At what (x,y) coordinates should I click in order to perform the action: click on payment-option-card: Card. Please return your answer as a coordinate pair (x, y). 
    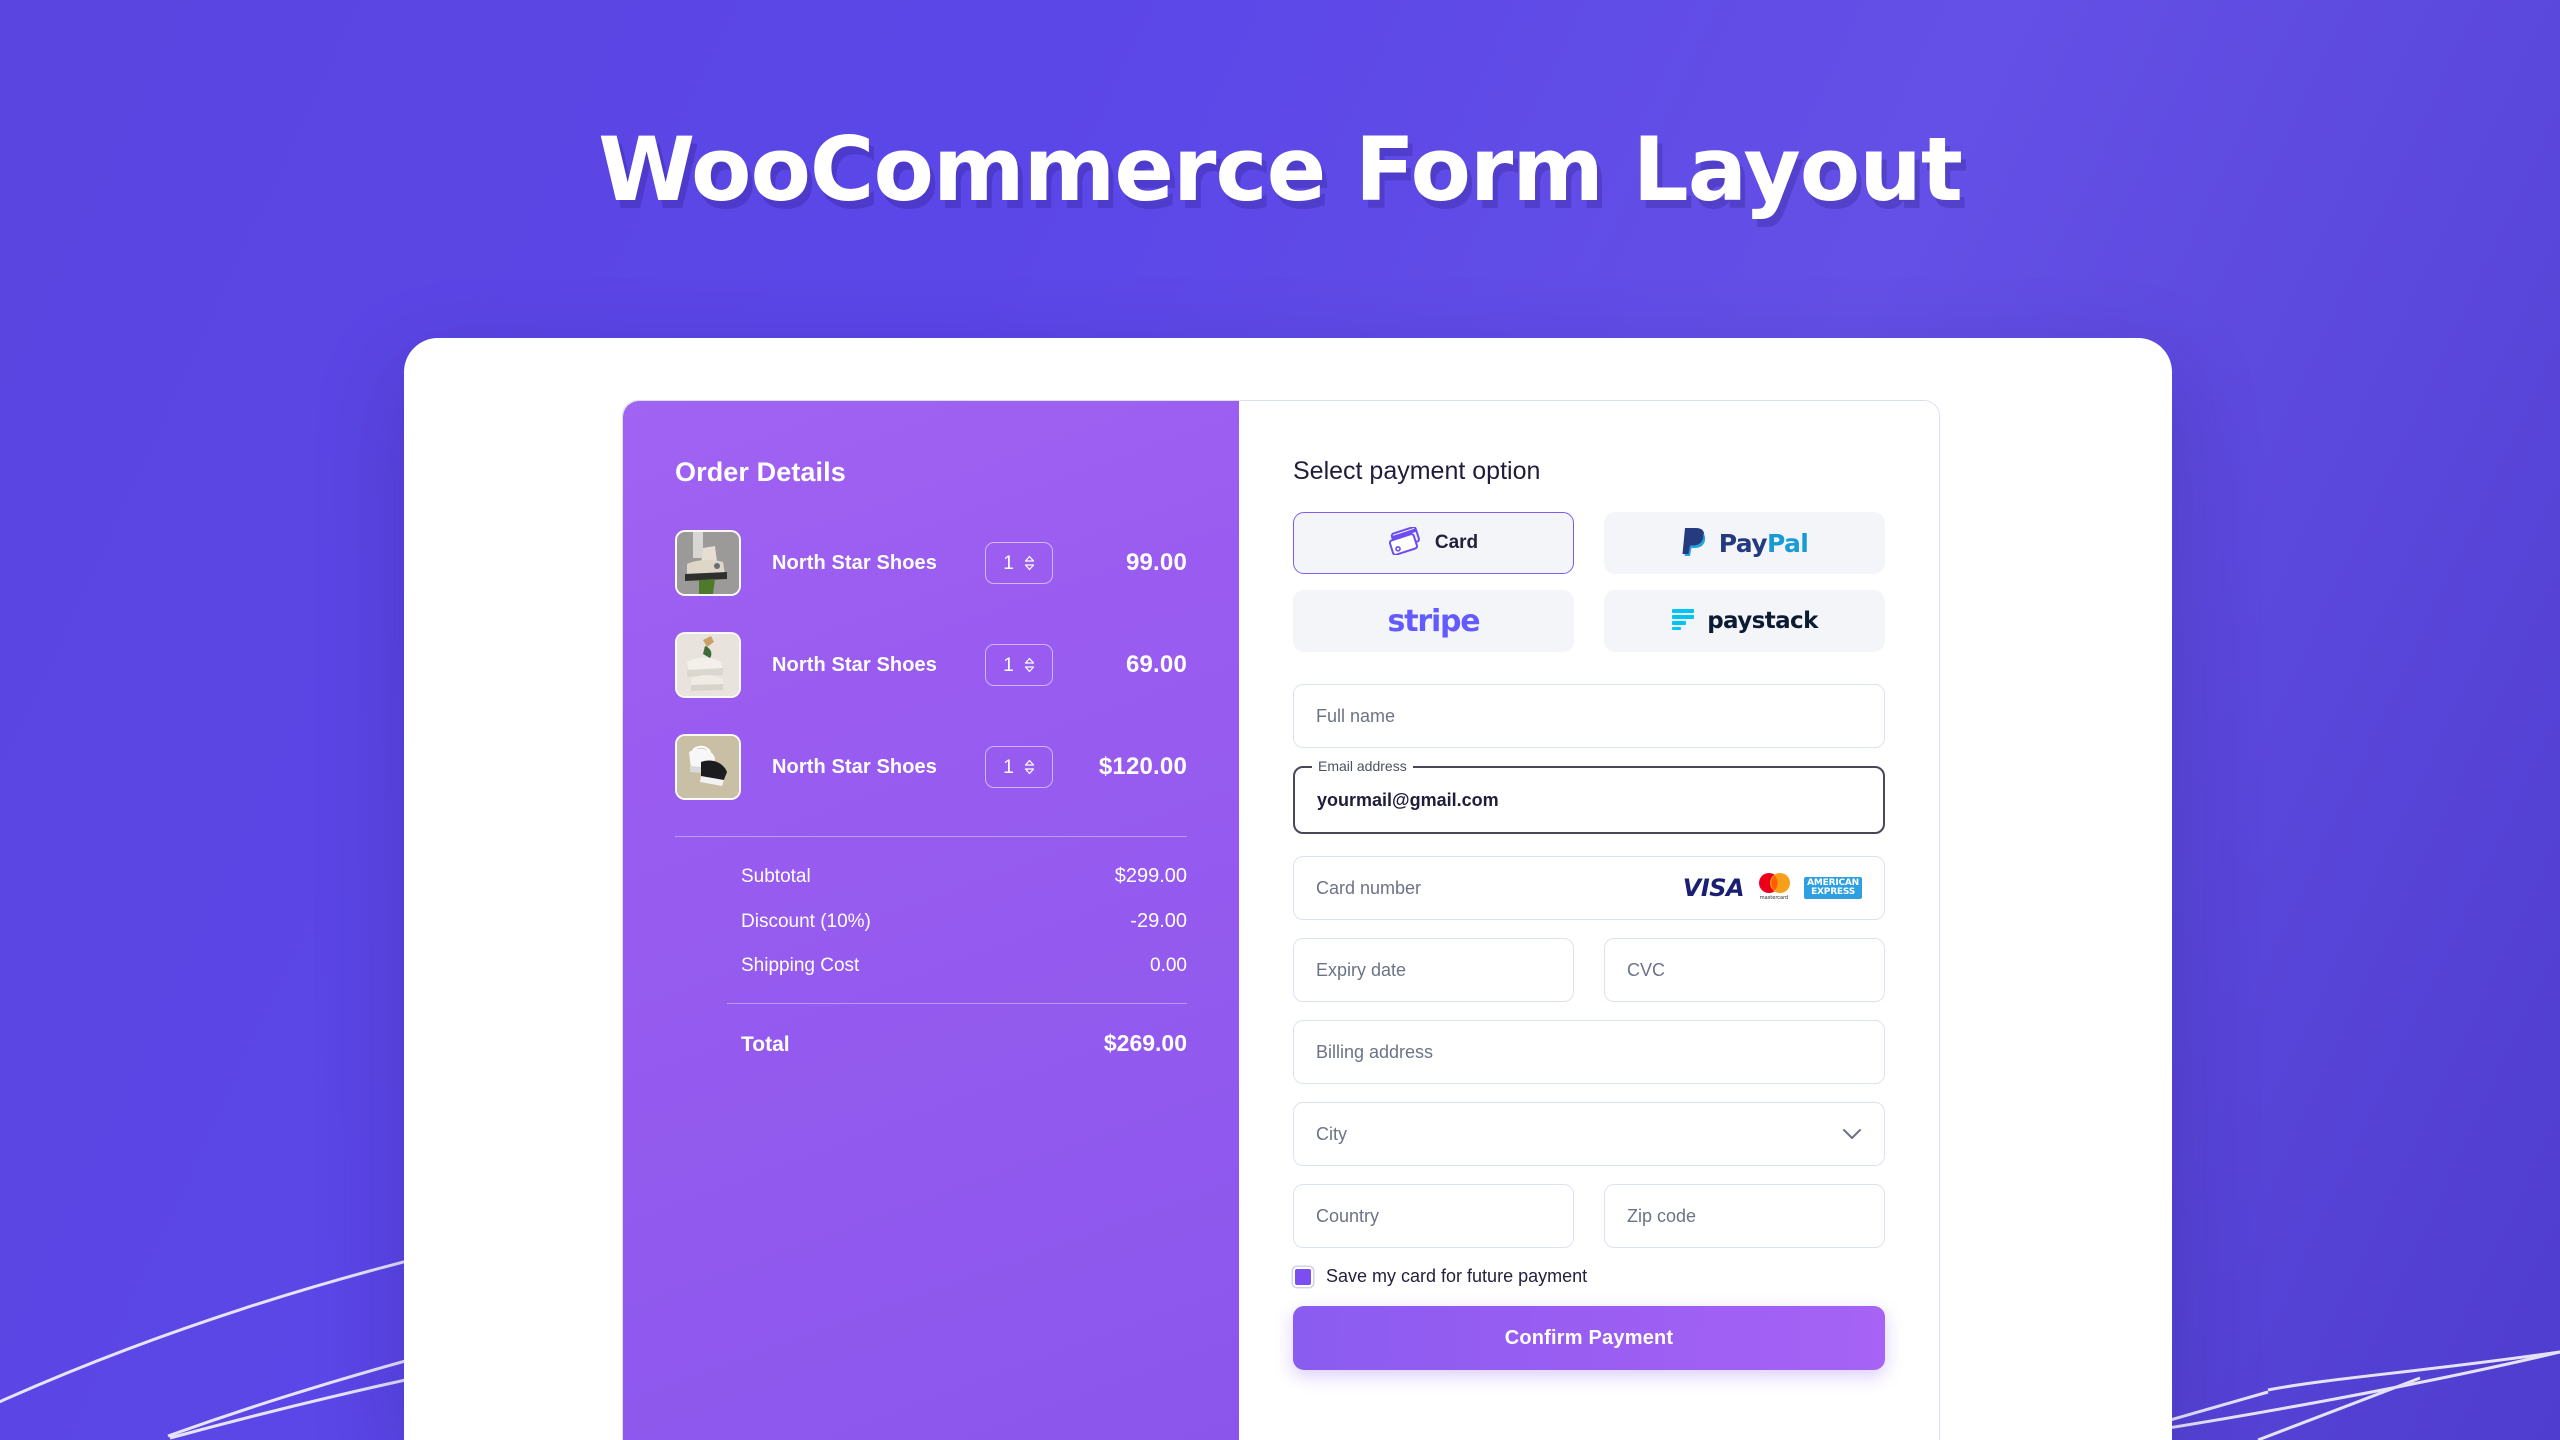
    Looking at the image, I should click on (1433, 543).